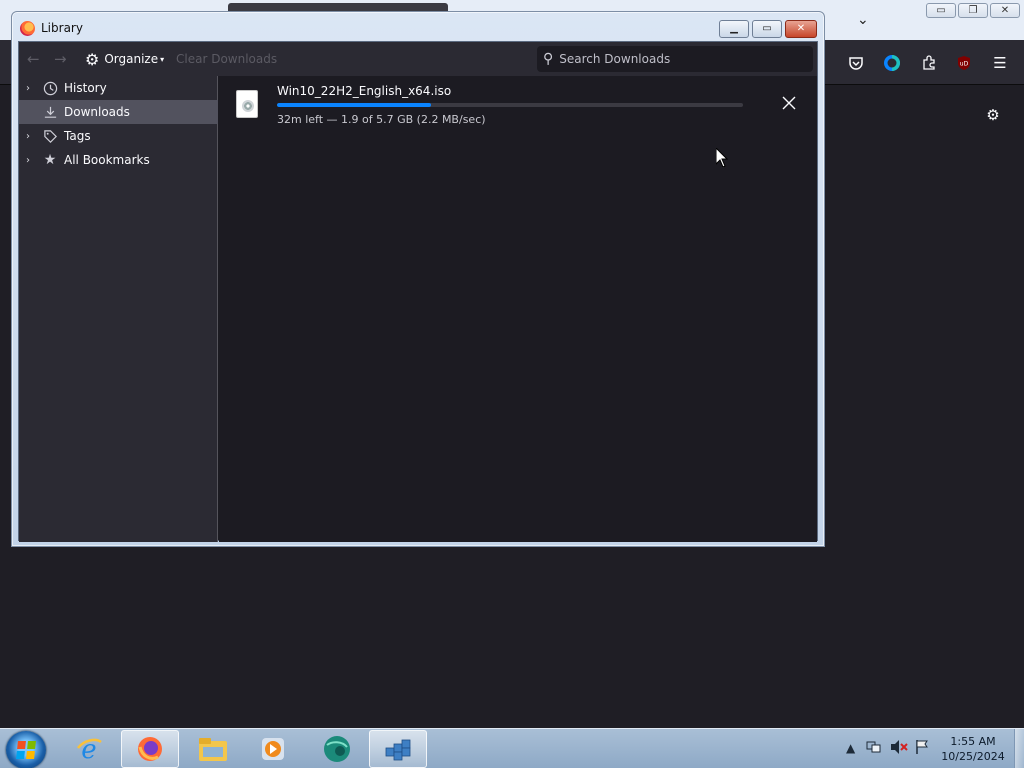 The image size is (1024, 768). I want to click on library-title: Library, so click(62, 28).